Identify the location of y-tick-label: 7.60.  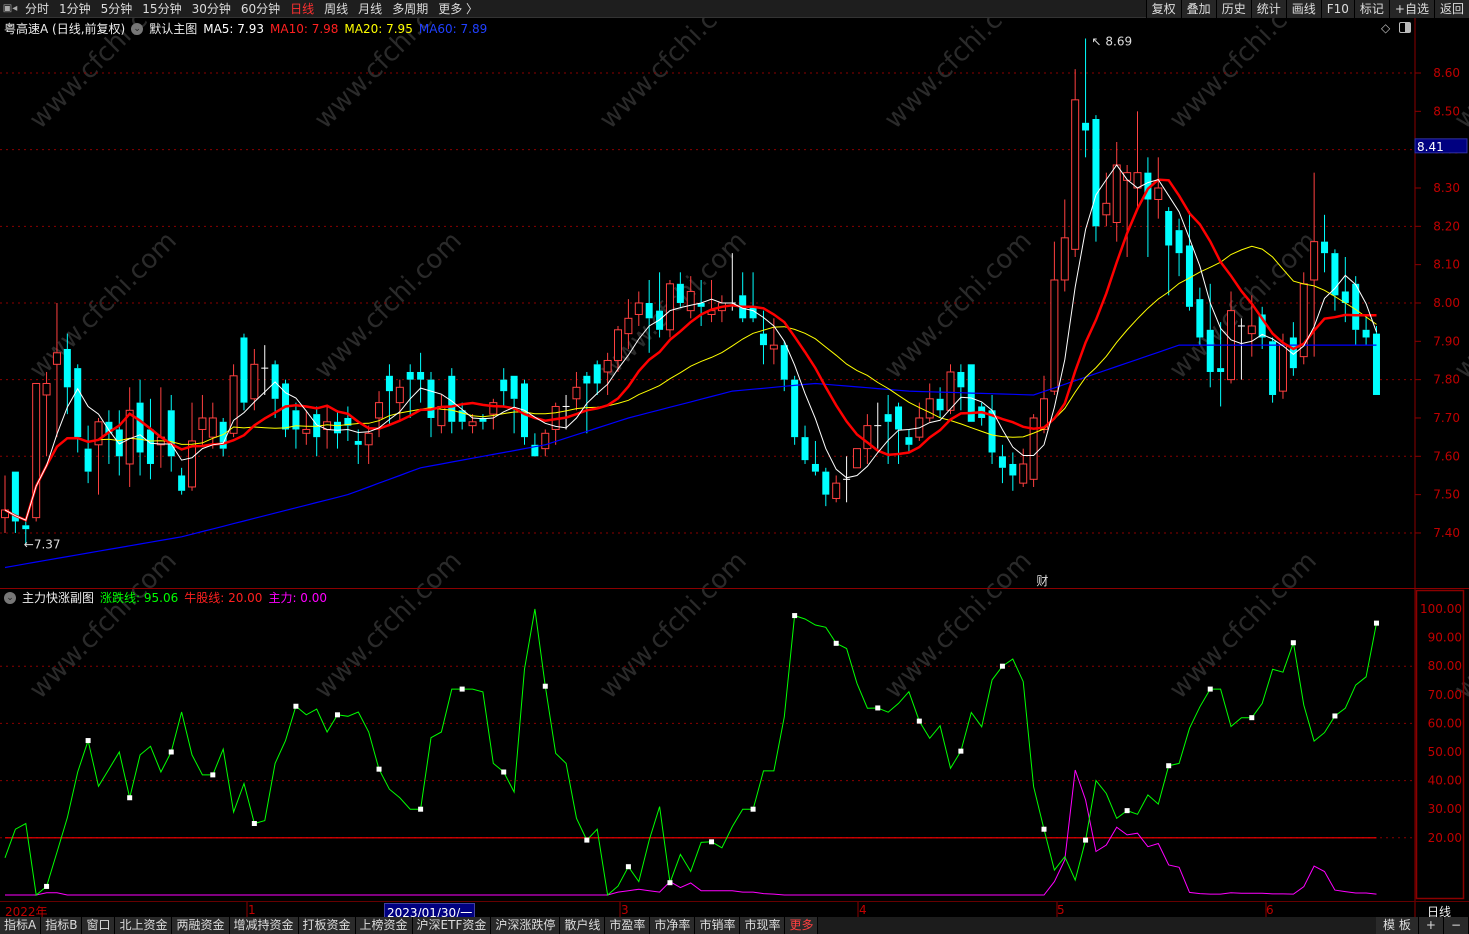
(1446, 456).